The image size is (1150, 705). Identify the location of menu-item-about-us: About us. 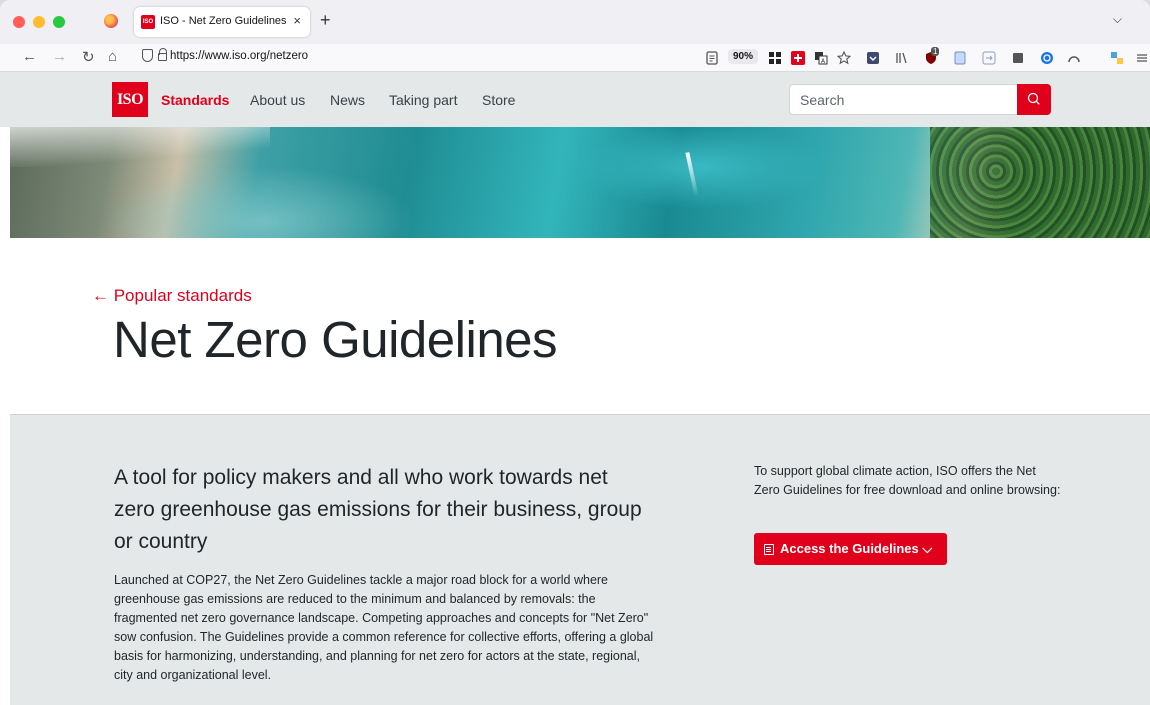
(277, 100).